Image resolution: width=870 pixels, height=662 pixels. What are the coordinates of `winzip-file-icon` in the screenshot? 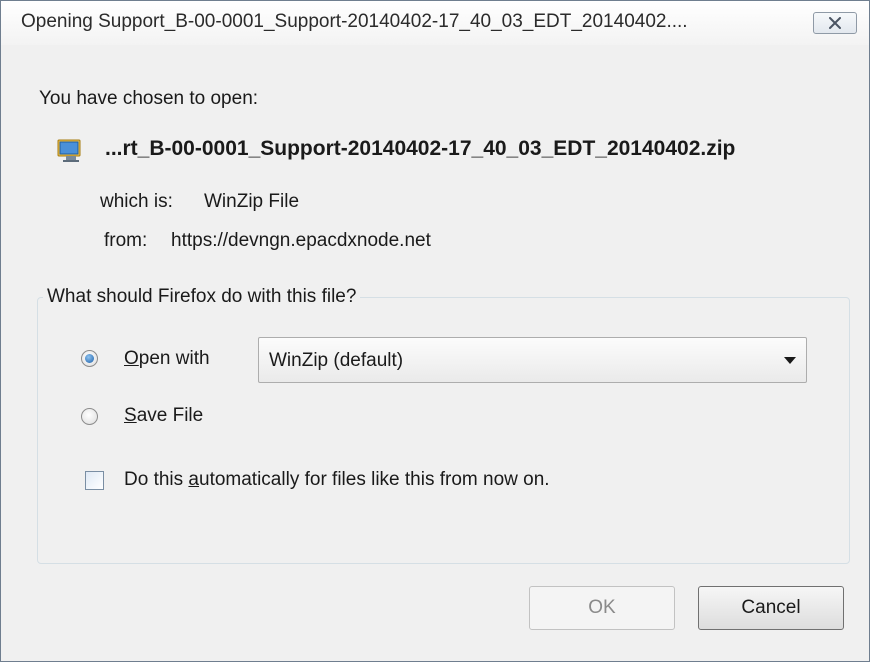 It's located at (69, 150).